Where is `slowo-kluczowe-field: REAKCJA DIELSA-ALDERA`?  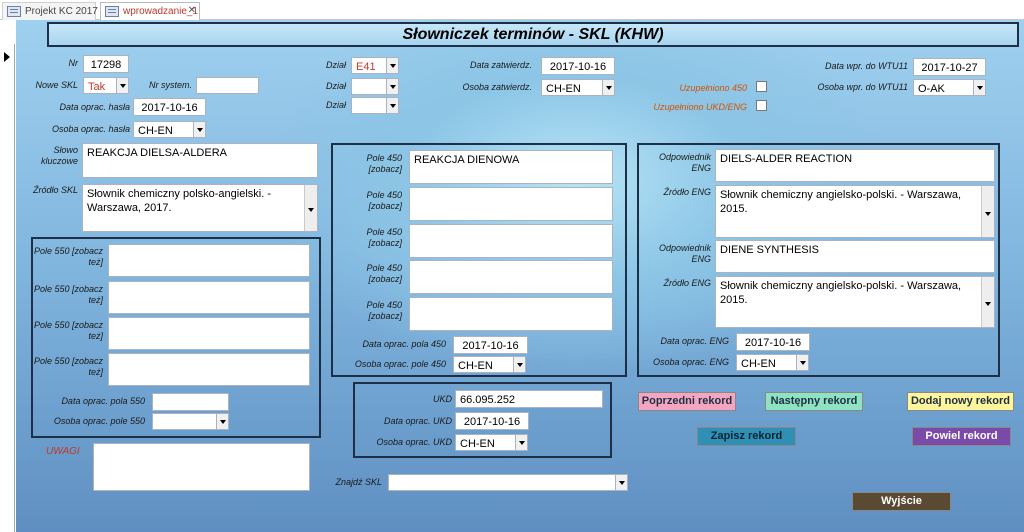
slowo-kluczowe-field: REAKCJA DIELSA-ALDERA is located at coordinates (200, 160).